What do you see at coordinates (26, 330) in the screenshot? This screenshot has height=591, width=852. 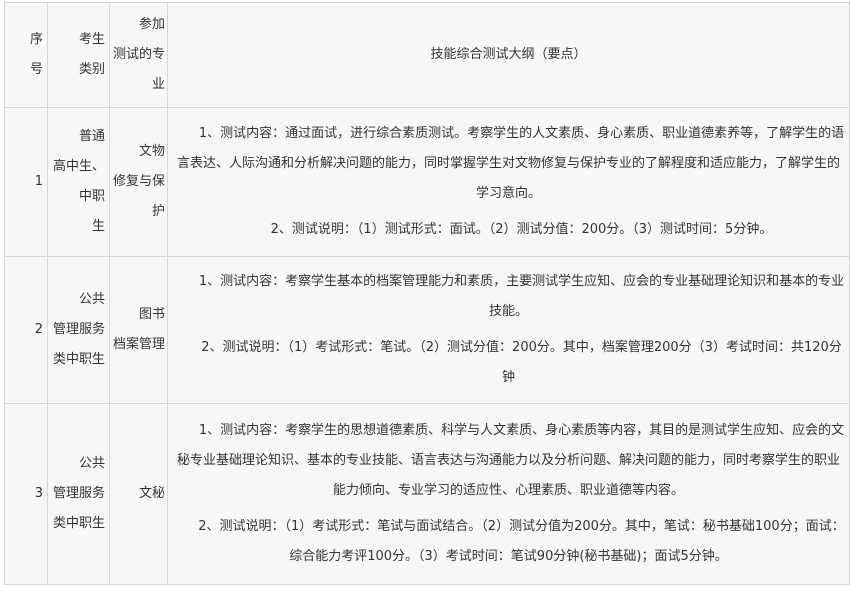 I see `row-num-cell: 2` at bounding box center [26, 330].